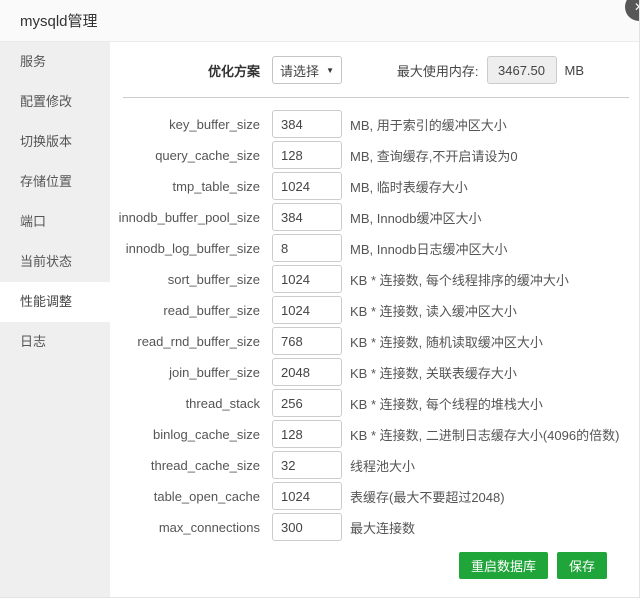  I want to click on parameter-row: table_open_cache 表缓存(最大不要超过2048), so click(374, 496).